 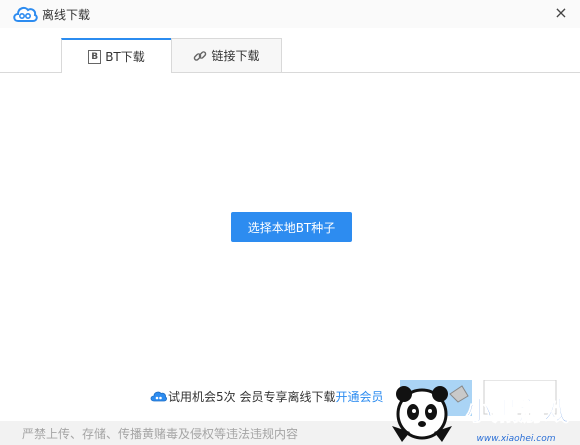 What do you see at coordinates (518, 412) in the screenshot?
I see `watermark-brand-text: 小黑游戏` at bounding box center [518, 412].